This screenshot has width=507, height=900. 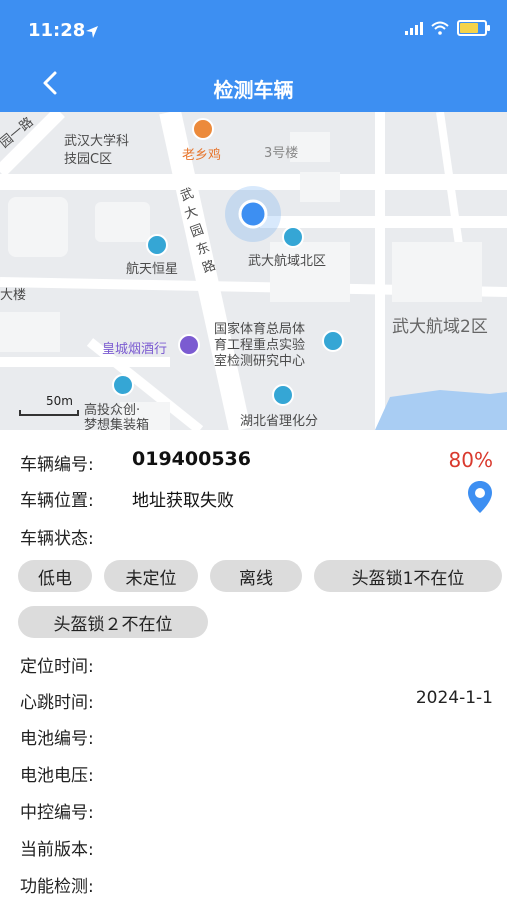 What do you see at coordinates (287, 261) in the screenshot?
I see `map-label: 武大航域北区` at bounding box center [287, 261].